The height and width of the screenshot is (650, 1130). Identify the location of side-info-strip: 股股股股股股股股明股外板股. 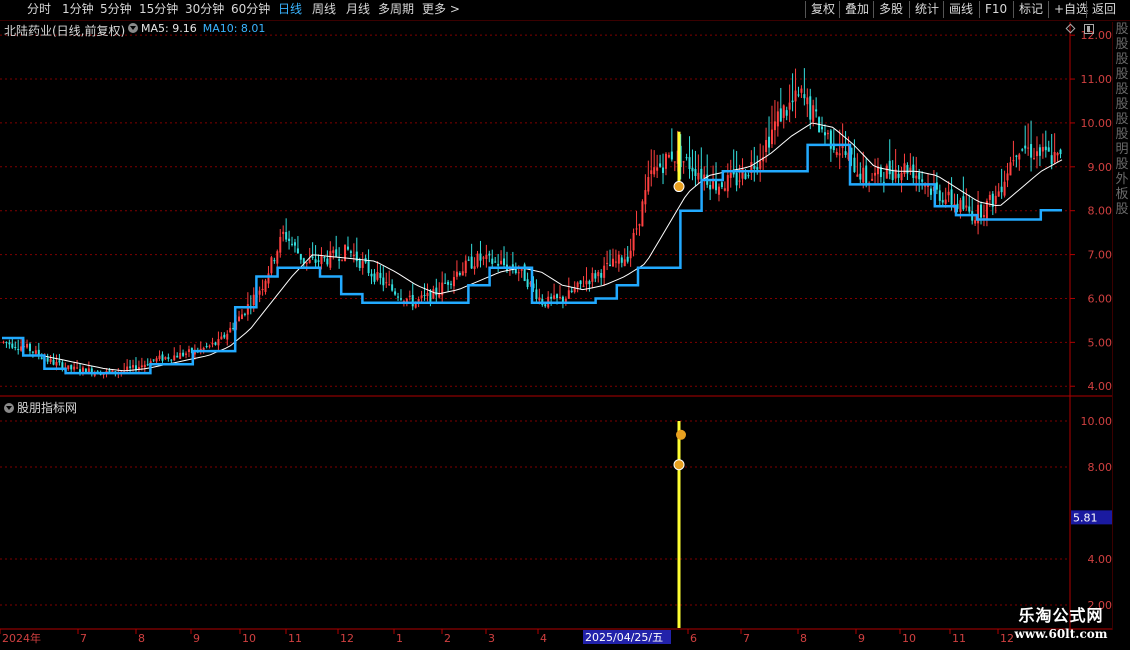
(1121, 326).